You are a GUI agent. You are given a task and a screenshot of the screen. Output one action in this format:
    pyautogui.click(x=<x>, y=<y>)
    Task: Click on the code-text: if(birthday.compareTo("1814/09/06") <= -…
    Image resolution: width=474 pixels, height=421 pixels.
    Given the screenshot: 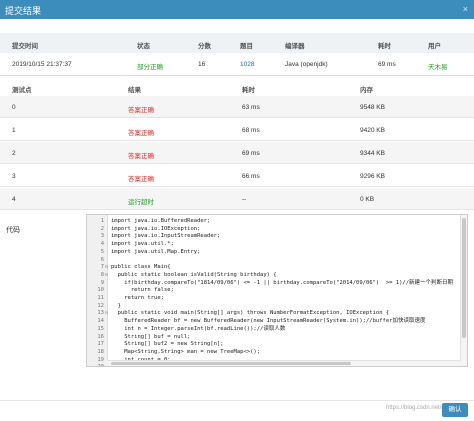 What is the action you would take?
    pyautogui.click(x=282, y=282)
    